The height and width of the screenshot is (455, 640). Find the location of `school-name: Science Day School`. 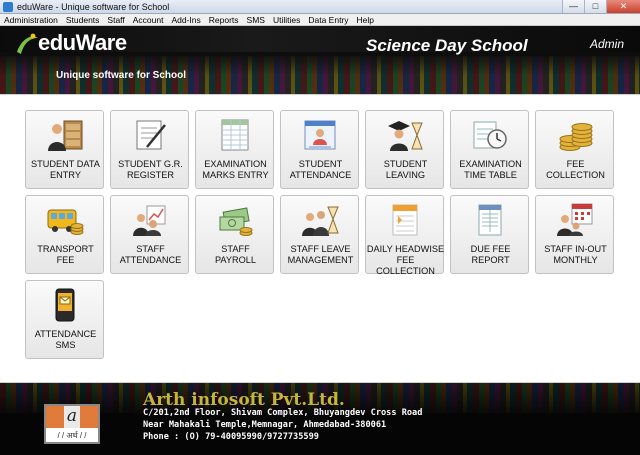

school-name: Science Day School is located at coordinates (447, 45).